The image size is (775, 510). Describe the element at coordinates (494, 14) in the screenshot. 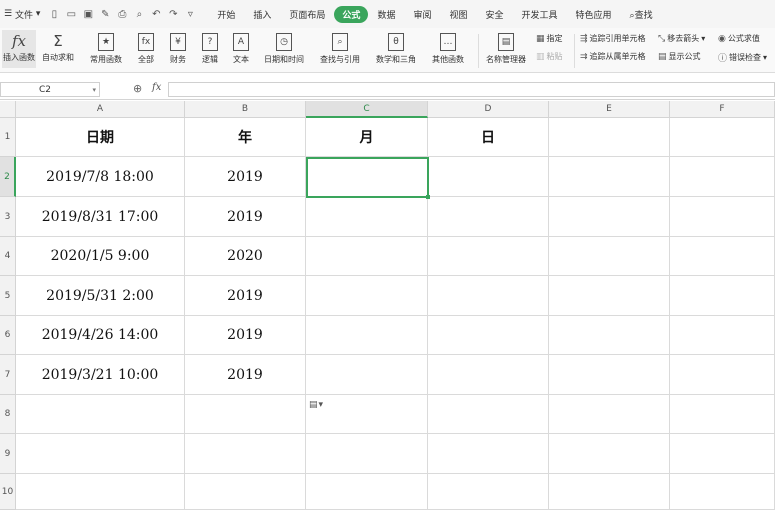

I see `tab-security: 安全` at that location.